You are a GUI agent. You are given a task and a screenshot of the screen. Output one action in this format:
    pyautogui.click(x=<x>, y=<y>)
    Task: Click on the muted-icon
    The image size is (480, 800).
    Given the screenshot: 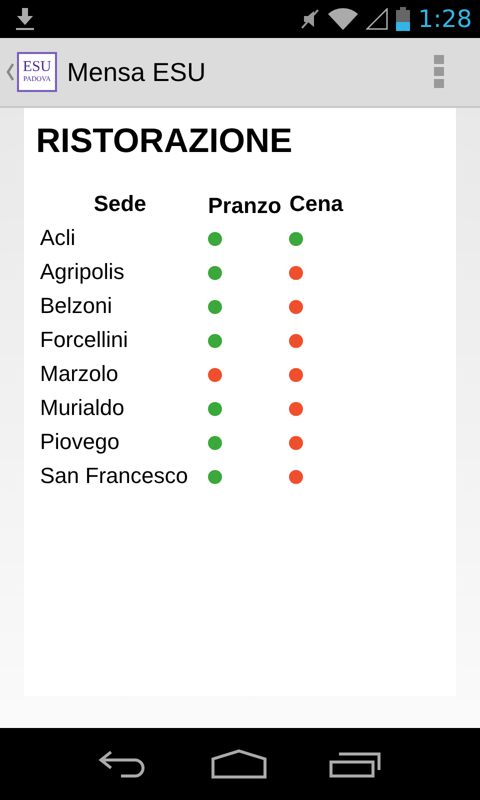 What is the action you would take?
    pyautogui.click(x=310, y=19)
    